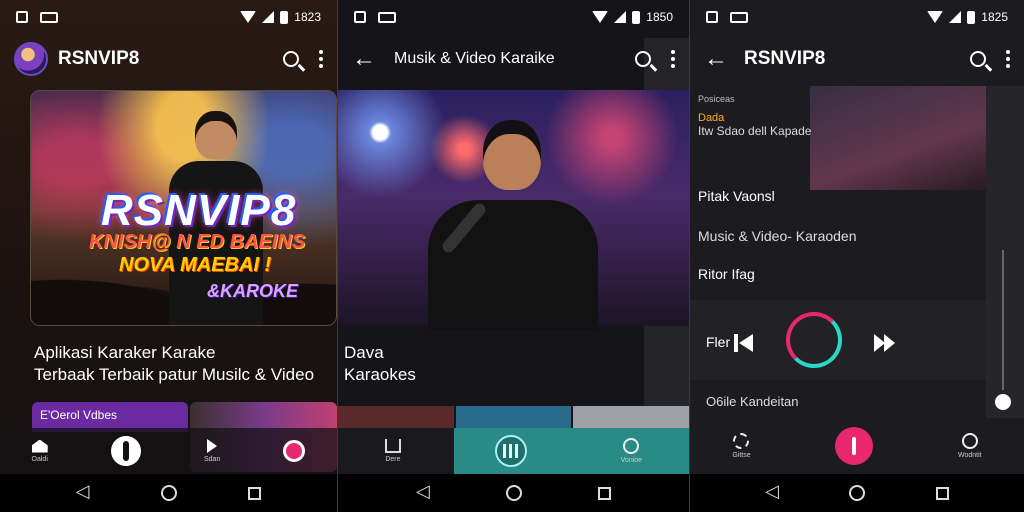 Image resolution: width=1024 pixels, height=512 pixels. I want to click on volume-slider-track, so click(1003, 320).